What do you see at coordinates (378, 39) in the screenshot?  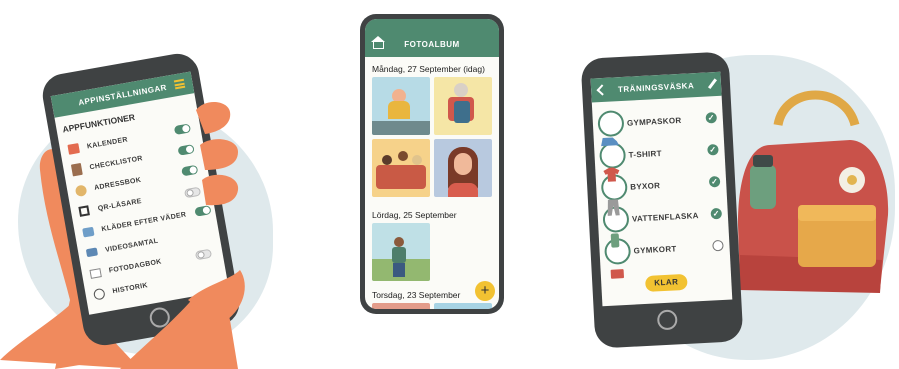 I see `home-roof` at bounding box center [378, 39].